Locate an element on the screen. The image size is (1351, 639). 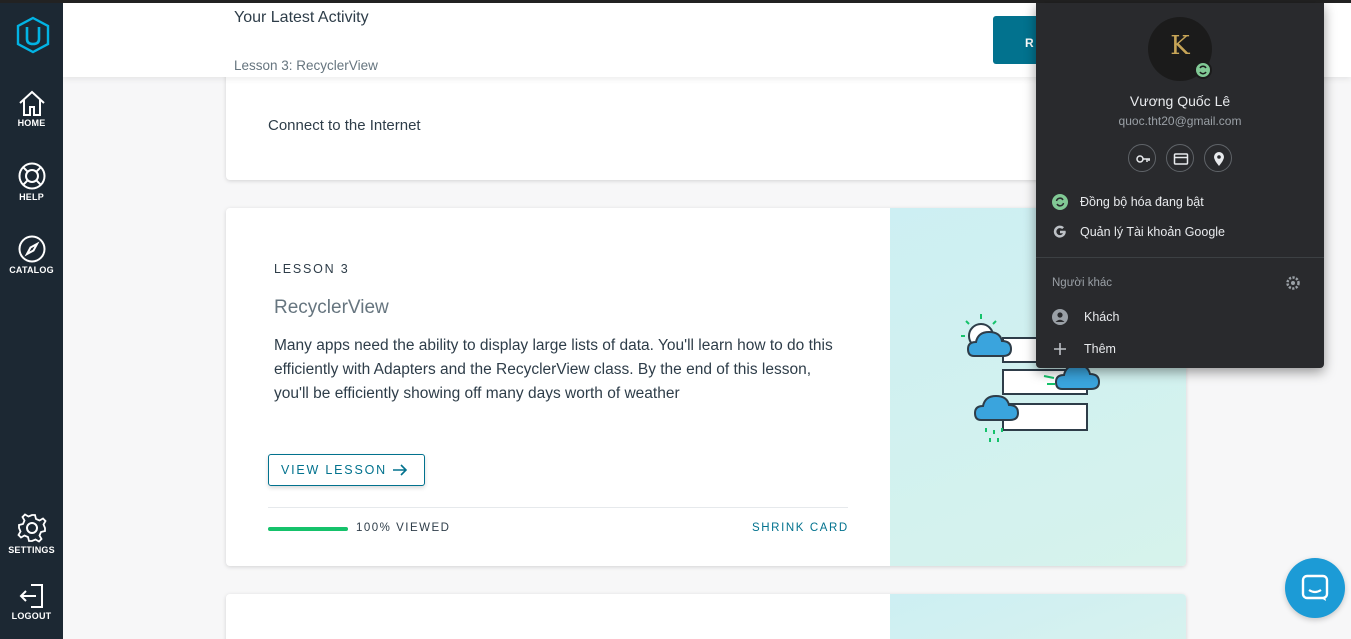
udacity-logo-icon is located at coordinates (33, 35).